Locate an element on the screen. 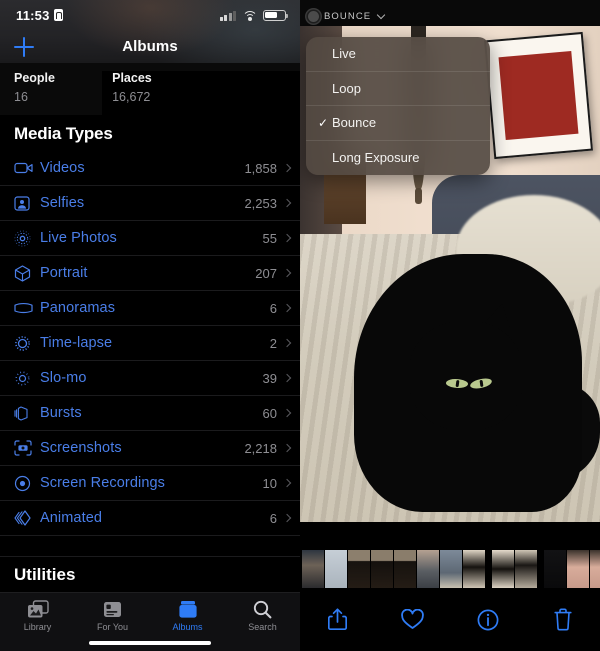 This screenshot has height=651, width=600. media-row-animated: Animated 6 is located at coordinates (150, 518).